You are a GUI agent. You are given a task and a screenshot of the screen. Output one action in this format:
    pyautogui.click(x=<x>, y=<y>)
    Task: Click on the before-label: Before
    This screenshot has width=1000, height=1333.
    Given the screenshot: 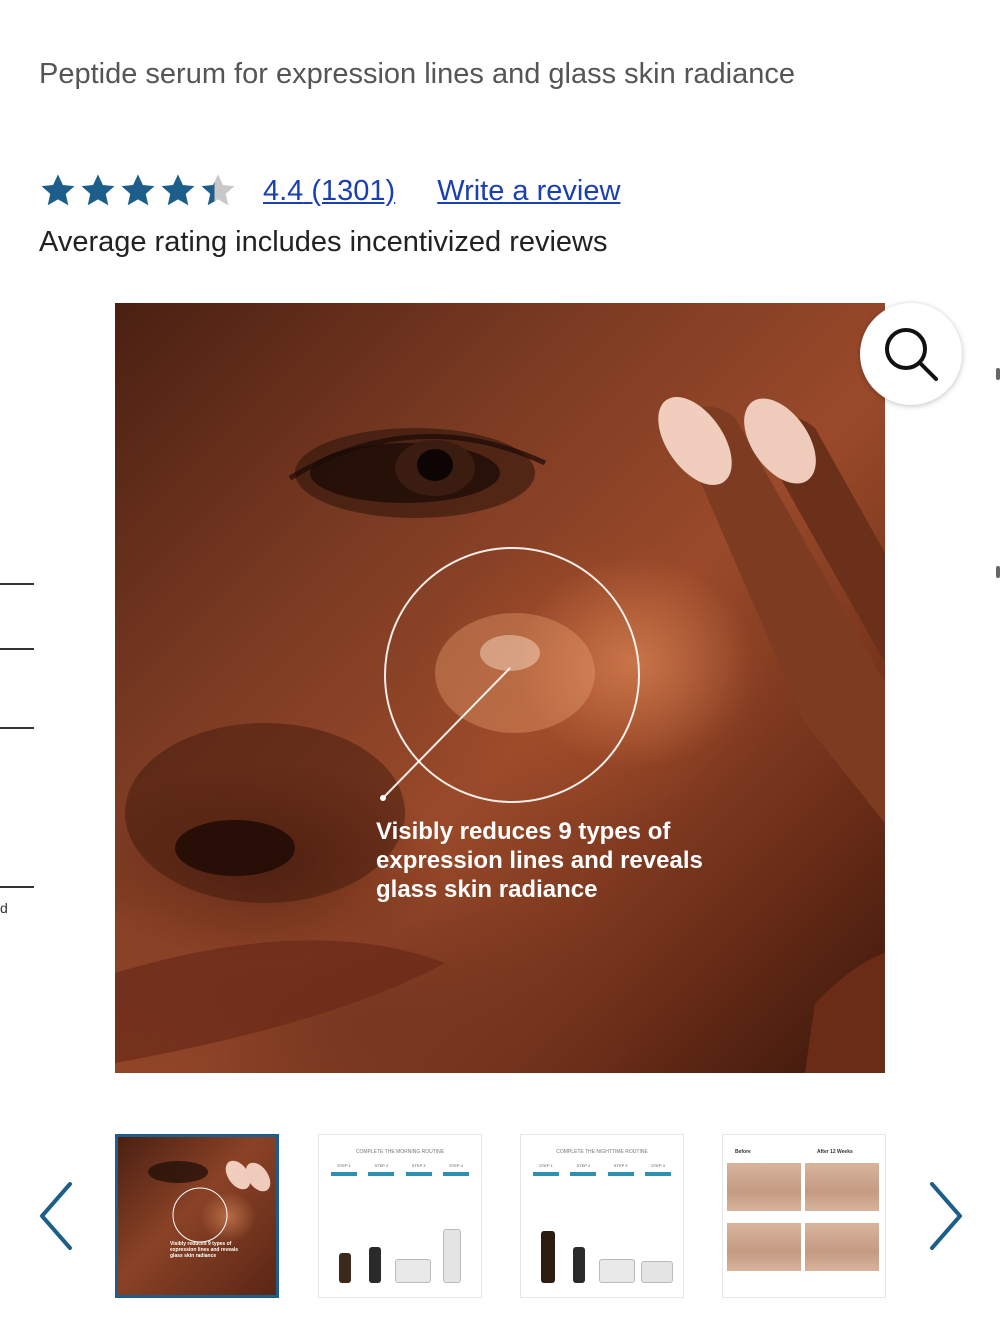 What is the action you would take?
    pyautogui.click(x=743, y=1152)
    